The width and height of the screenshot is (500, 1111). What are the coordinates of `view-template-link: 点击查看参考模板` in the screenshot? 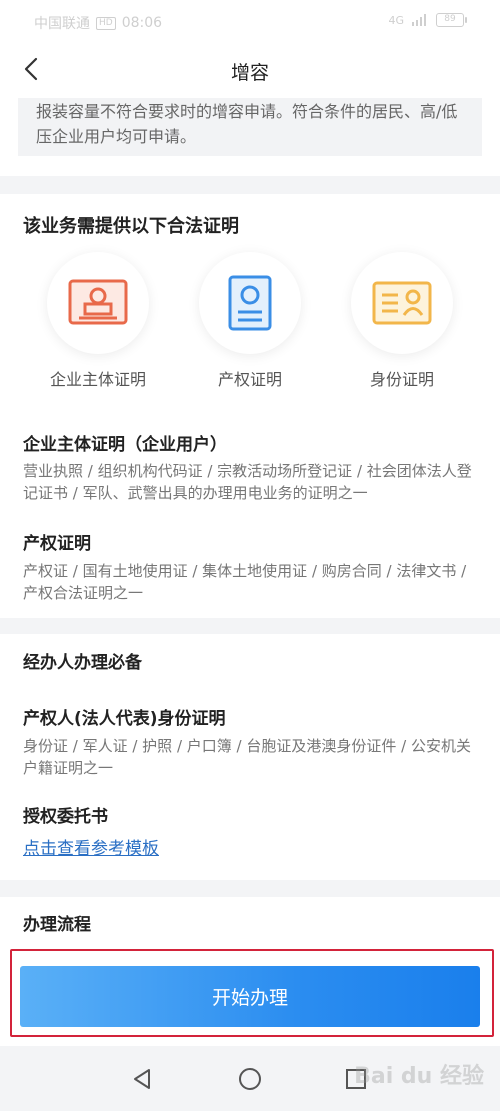 It's located at (91, 846).